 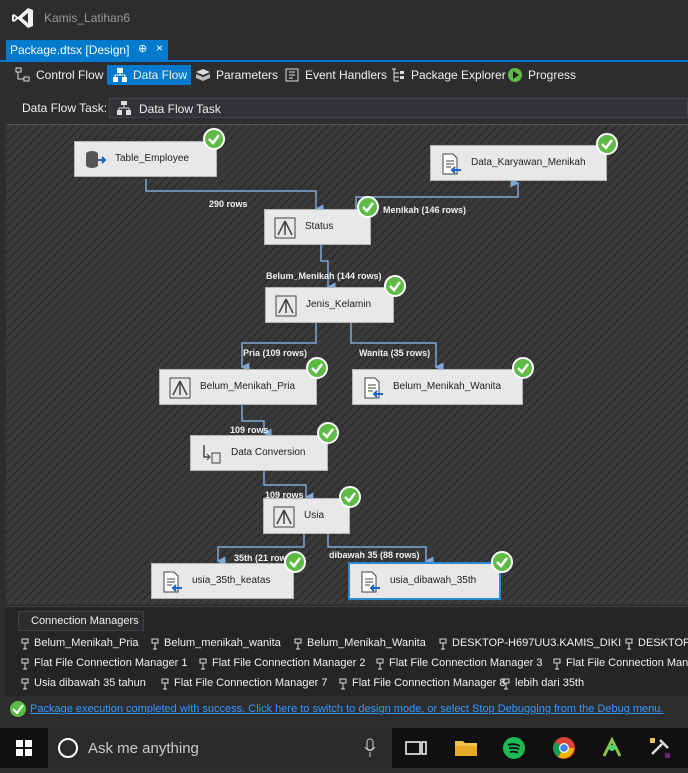 What do you see at coordinates (281, 663) in the screenshot?
I see `connection-manager-item: Flat File Connection Manager 2` at bounding box center [281, 663].